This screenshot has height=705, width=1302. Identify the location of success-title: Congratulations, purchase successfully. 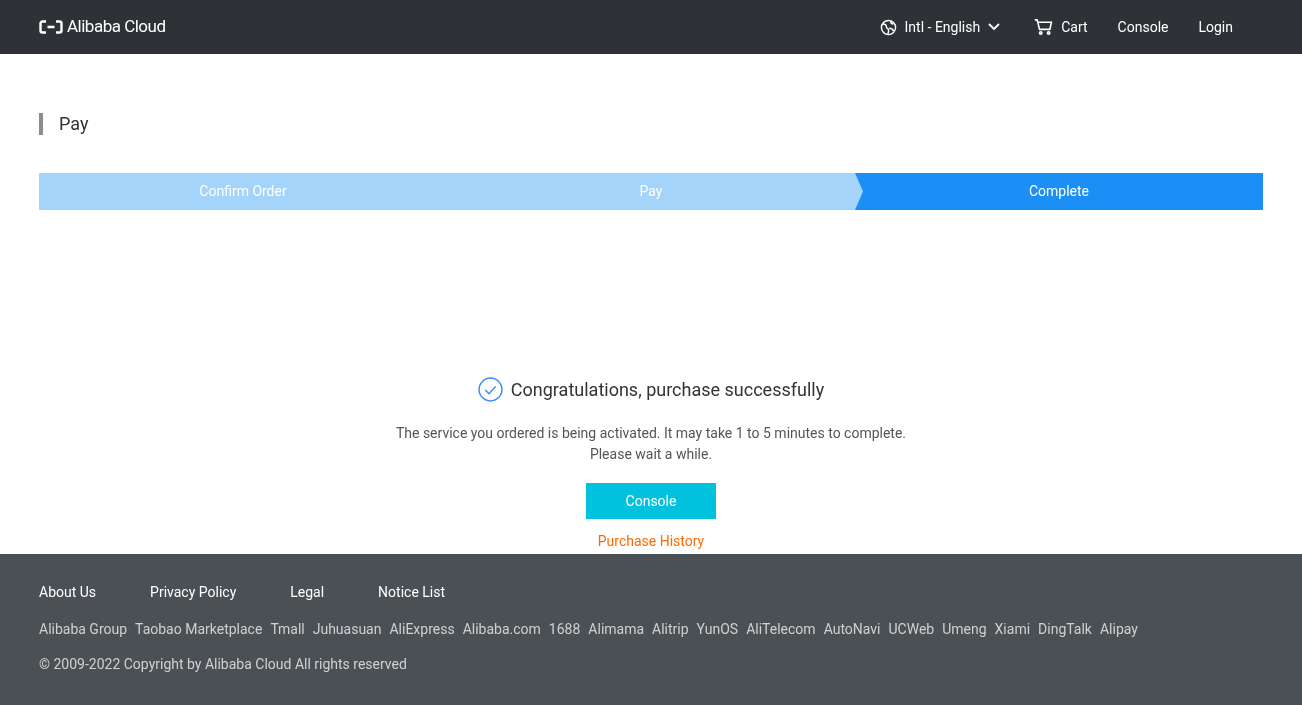
(667, 390).